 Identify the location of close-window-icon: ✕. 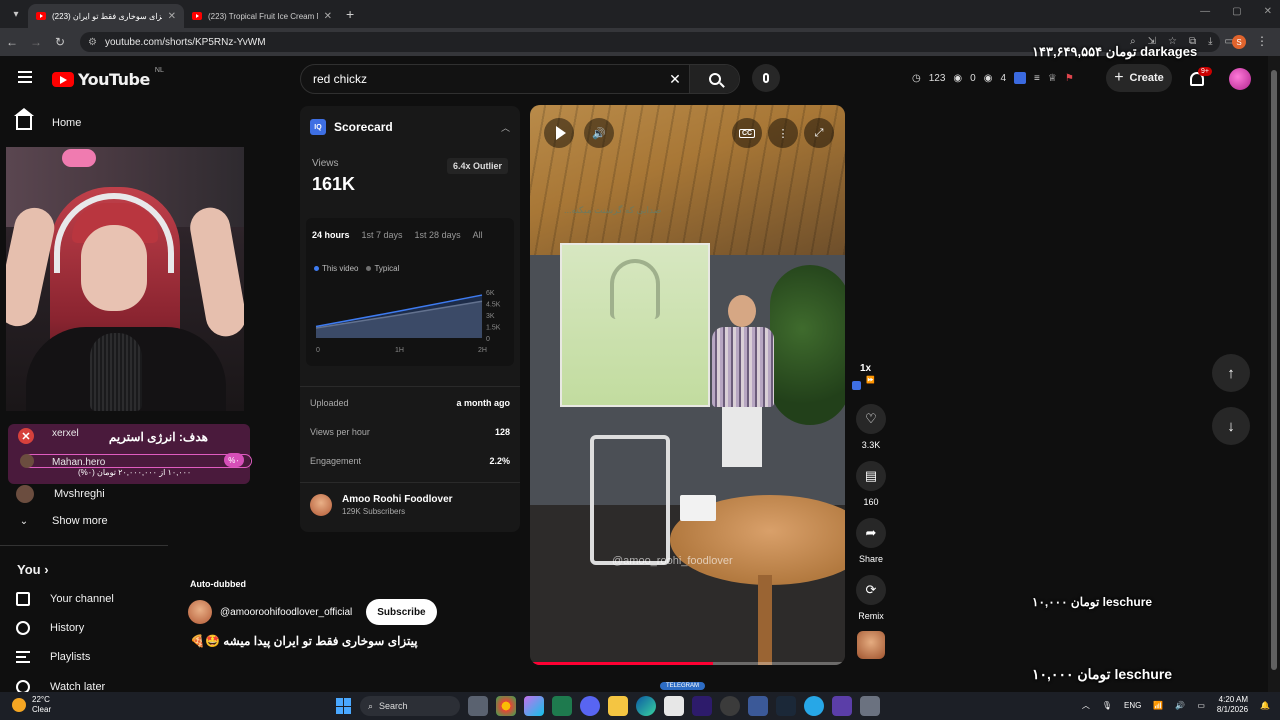
(1268, 11).